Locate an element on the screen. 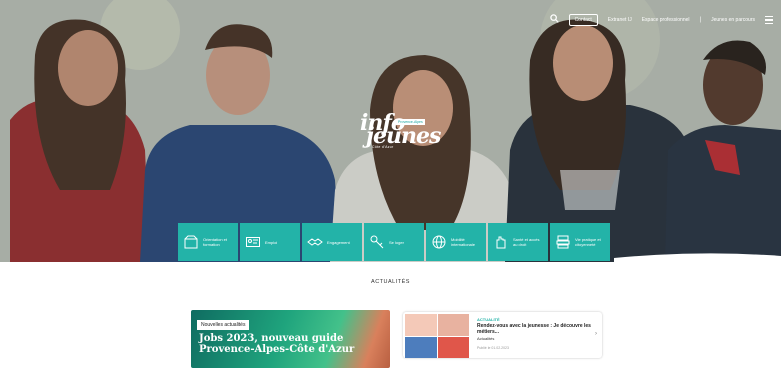 This screenshot has height=368, width=781. tile-label: Vie pratique et citoyenneté is located at coordinates (588, 242).